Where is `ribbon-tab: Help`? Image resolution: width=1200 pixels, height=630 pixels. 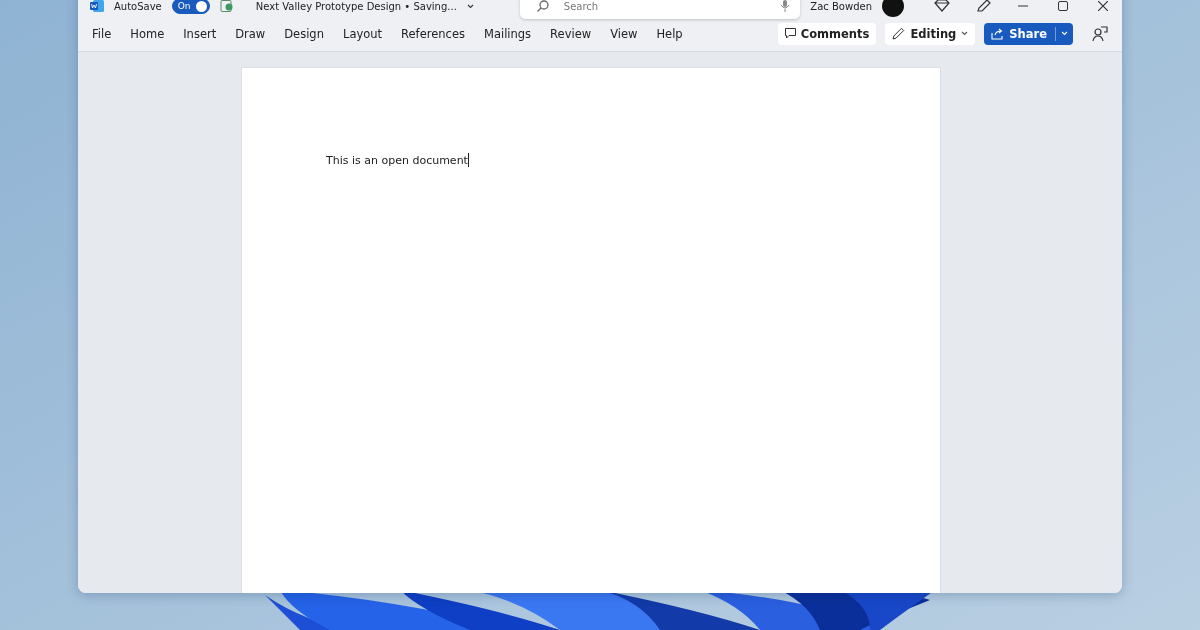
ribbon-tab: Help is located at coordinates (669, 33).